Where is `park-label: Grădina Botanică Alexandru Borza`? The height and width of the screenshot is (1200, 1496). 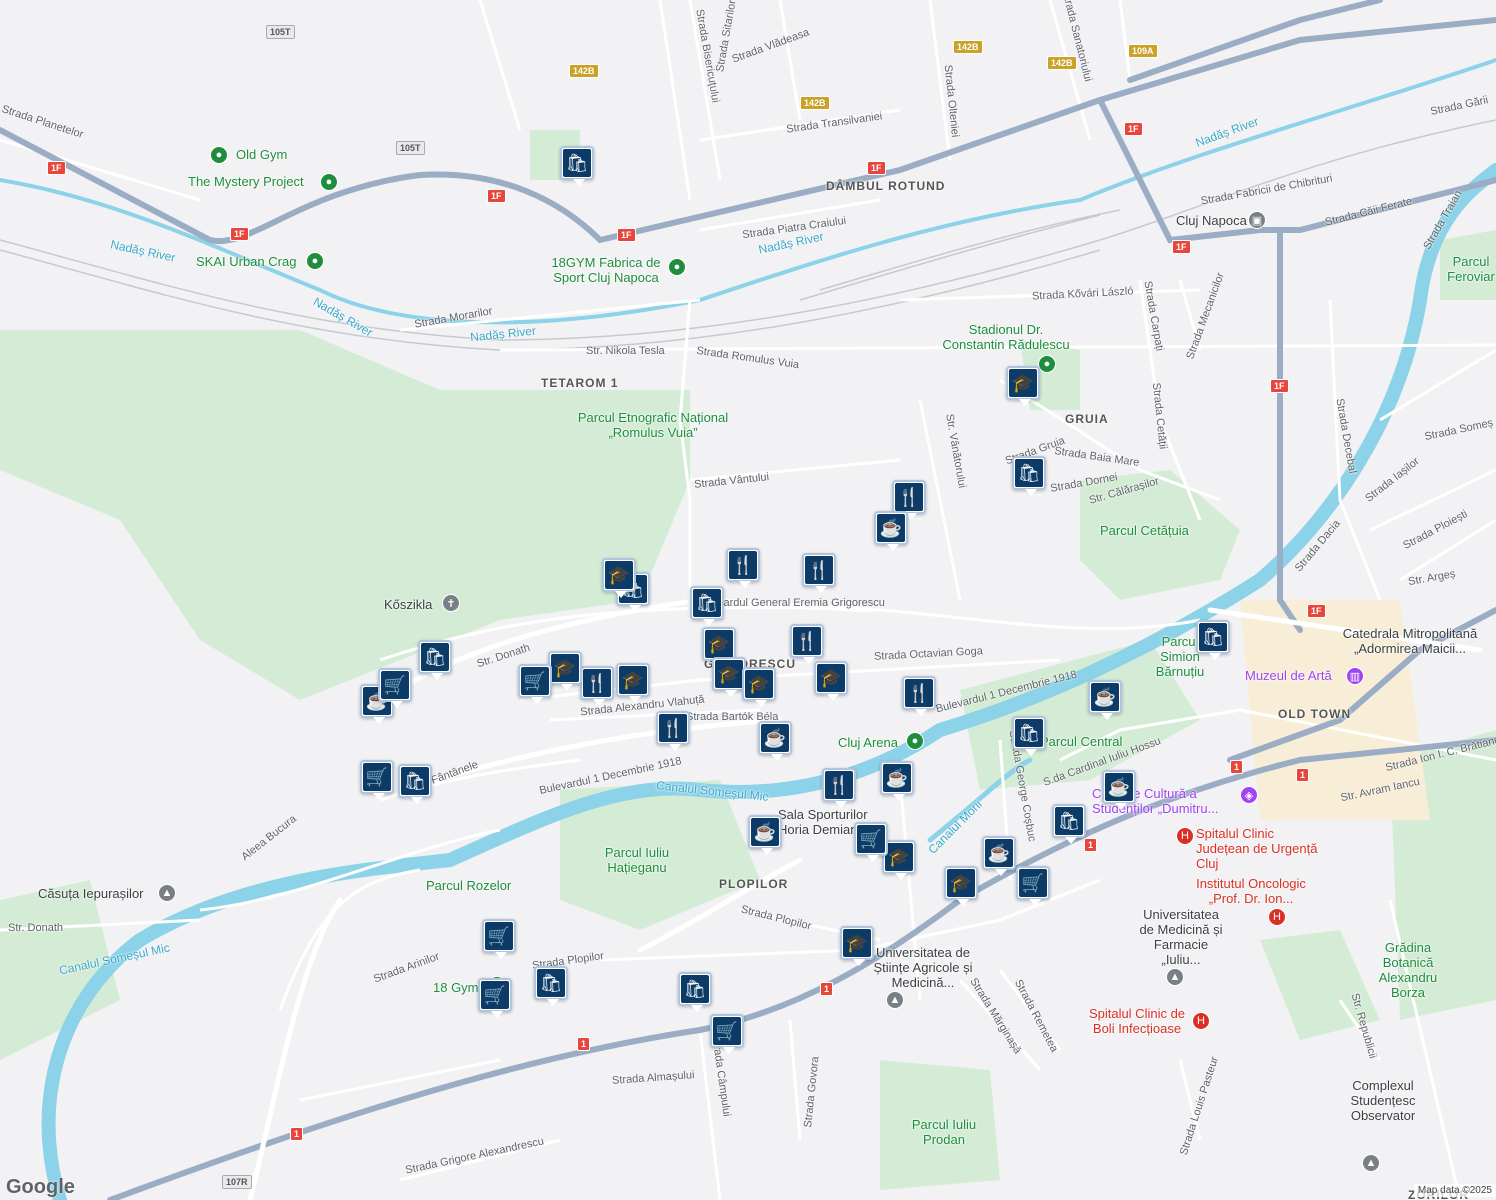 park-label: Grădina Botanică Alexandru Borza is located at coordinates (1408, 970).